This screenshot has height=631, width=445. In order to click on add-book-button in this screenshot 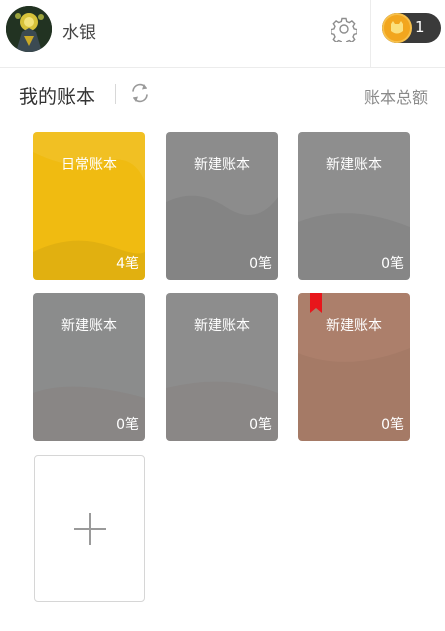, I will do `click(89, 528)`.